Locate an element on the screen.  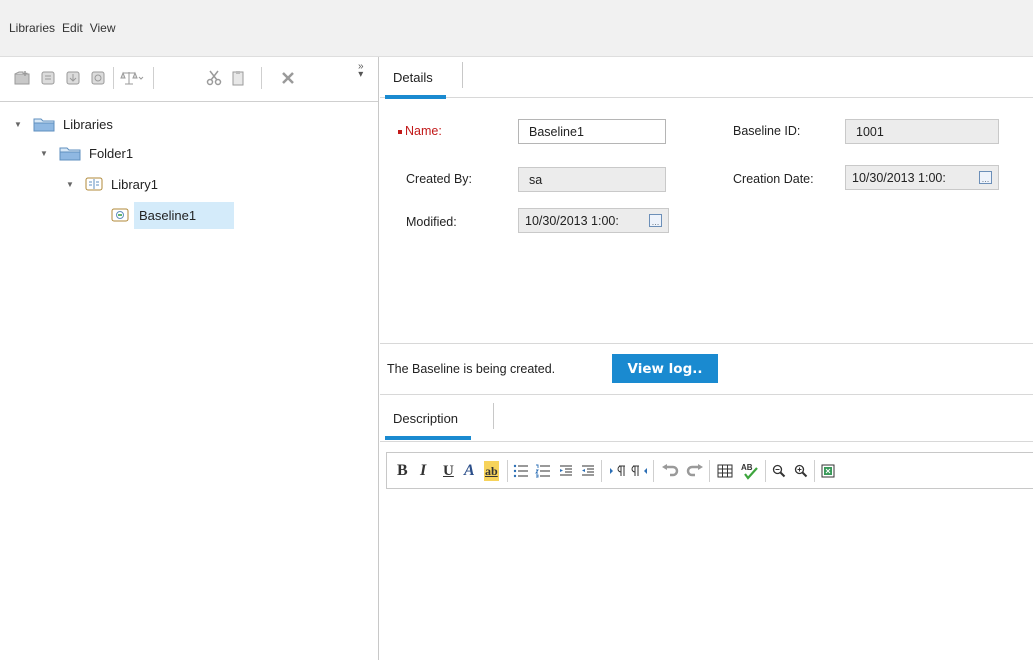
ltr-direction-icon is located at coordinates (618, 471).